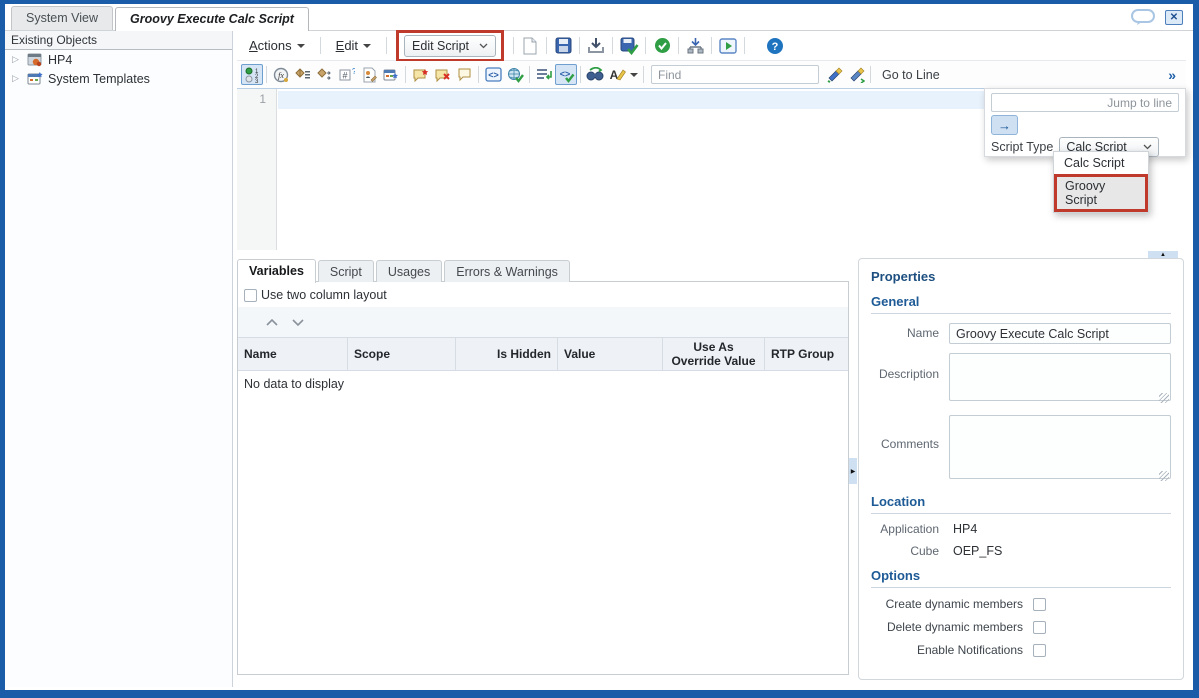 The height and width of the screenshot is (698, 1199). I want to click on insert-variable-icon: #?, so click(347, 74).